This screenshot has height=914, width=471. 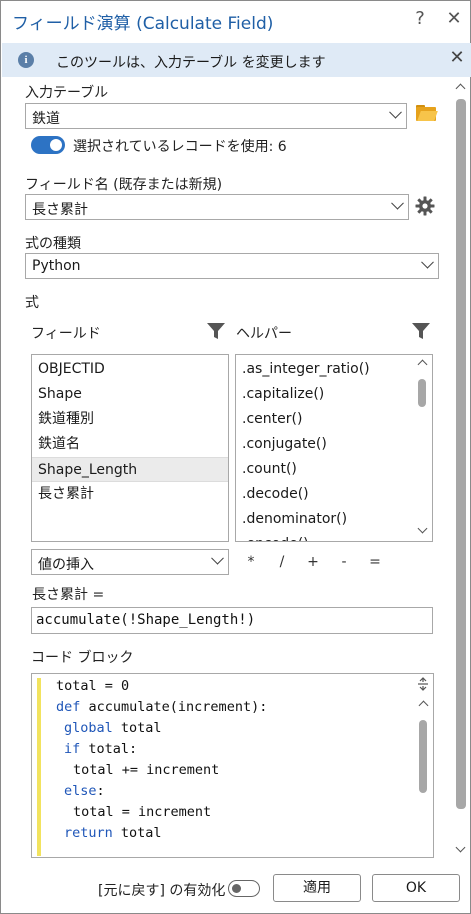 I want to click on code-line: total = 0, so click(x=92, y=686).